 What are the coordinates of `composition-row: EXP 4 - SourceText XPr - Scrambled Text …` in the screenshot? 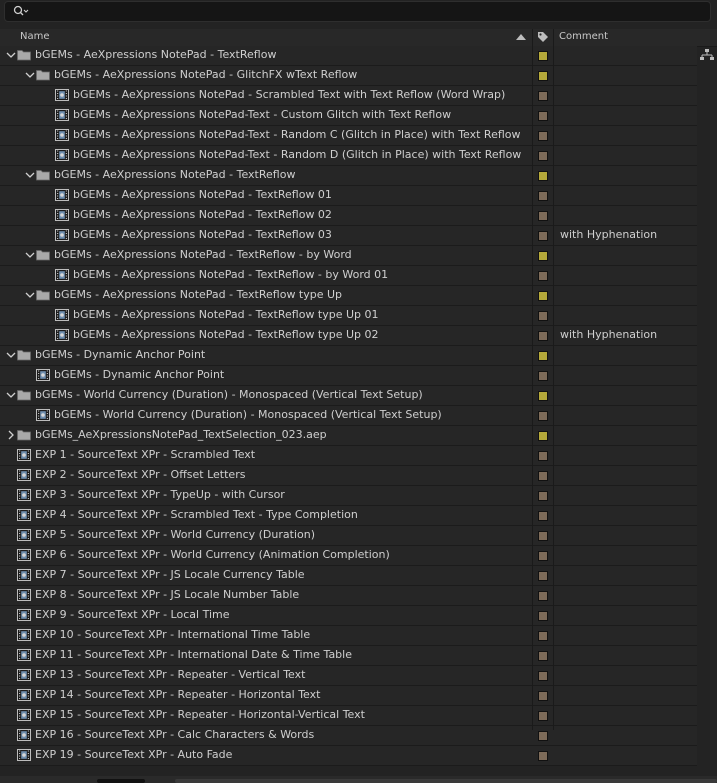 It's located at (348, 516).